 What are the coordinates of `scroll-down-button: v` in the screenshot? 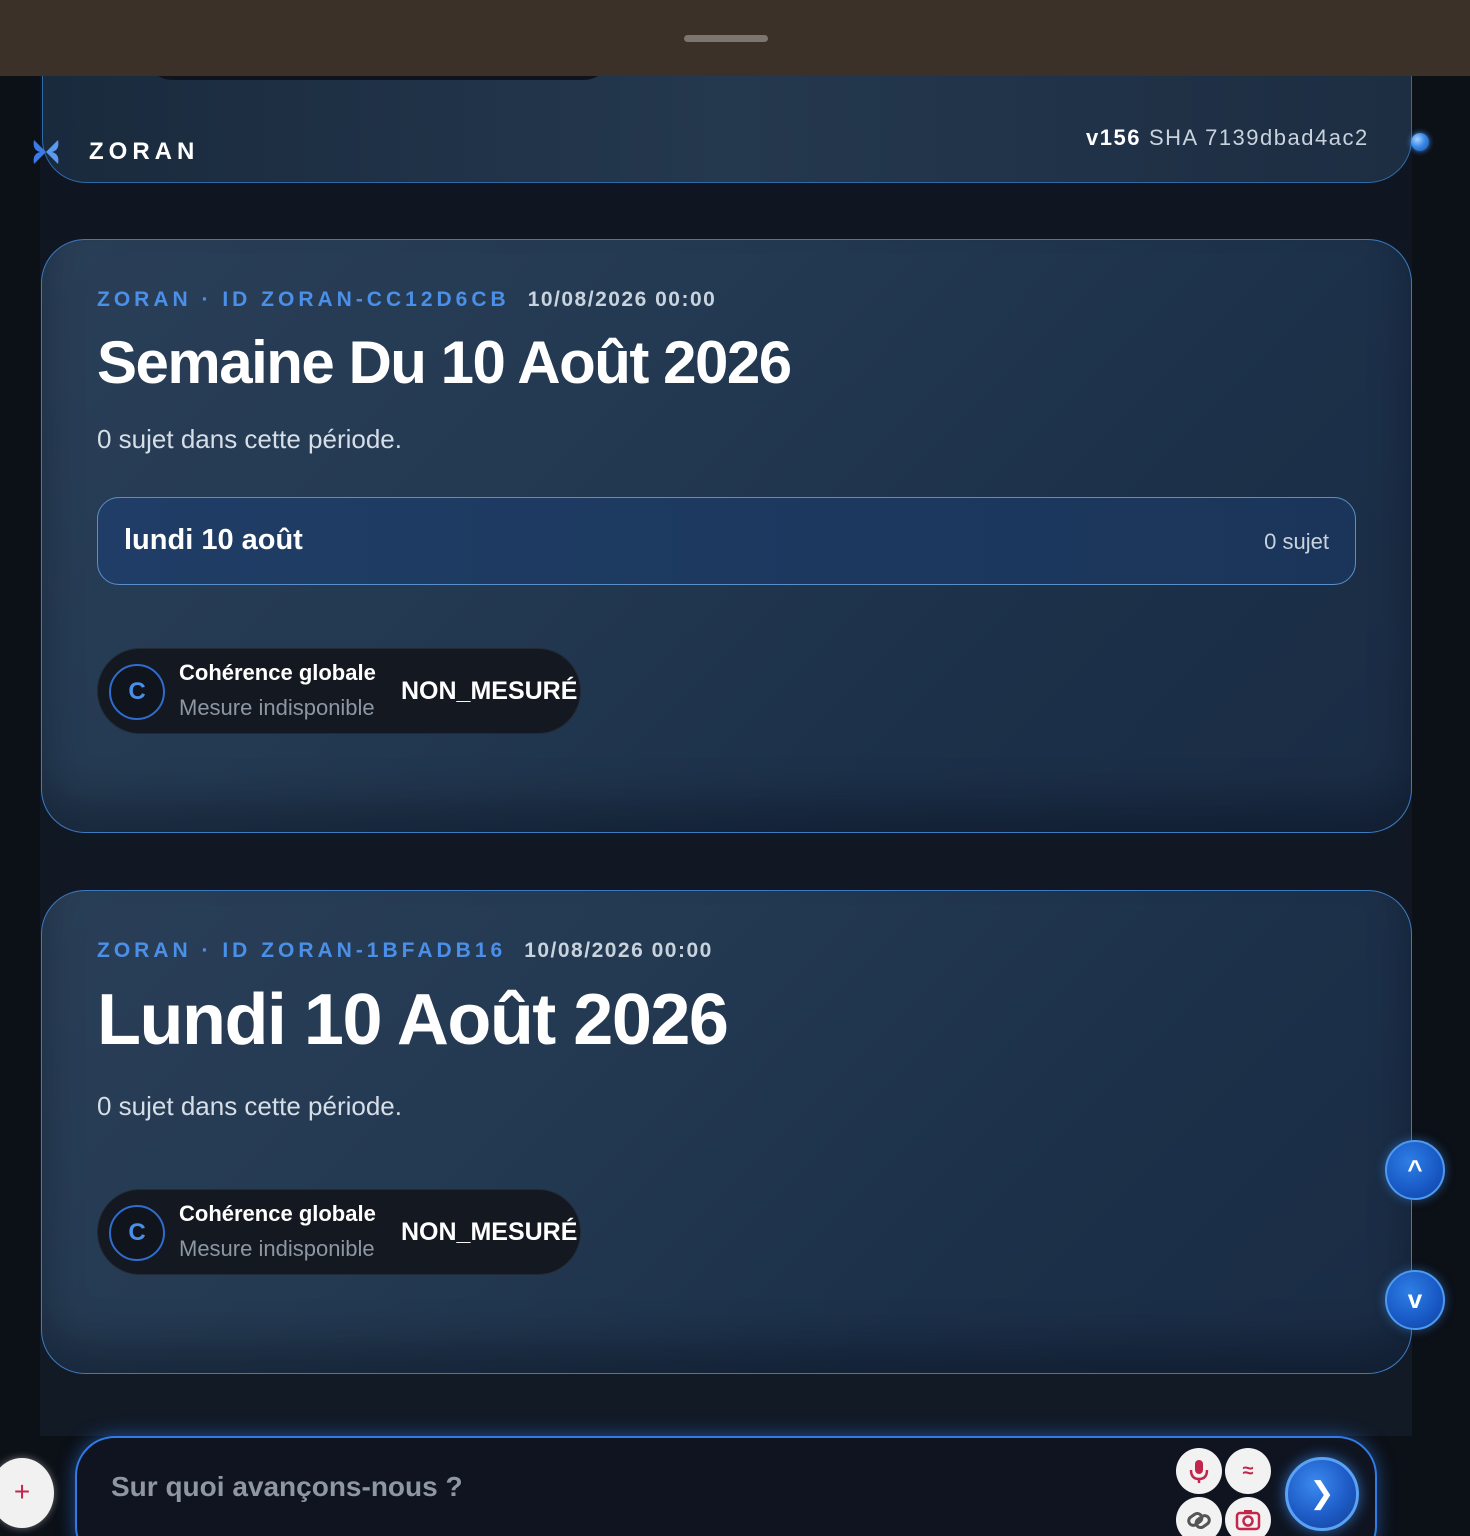 It's located at (1415, 1300).